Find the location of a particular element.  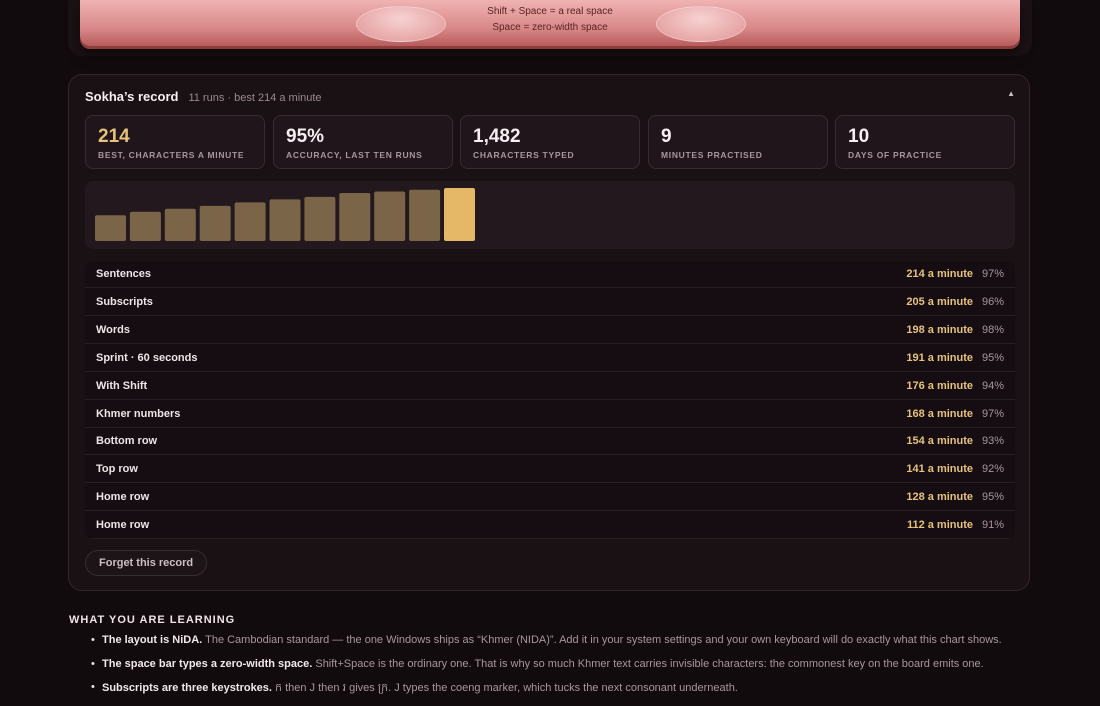

run-accuracy: 92% is located at coordinates (992, 469).